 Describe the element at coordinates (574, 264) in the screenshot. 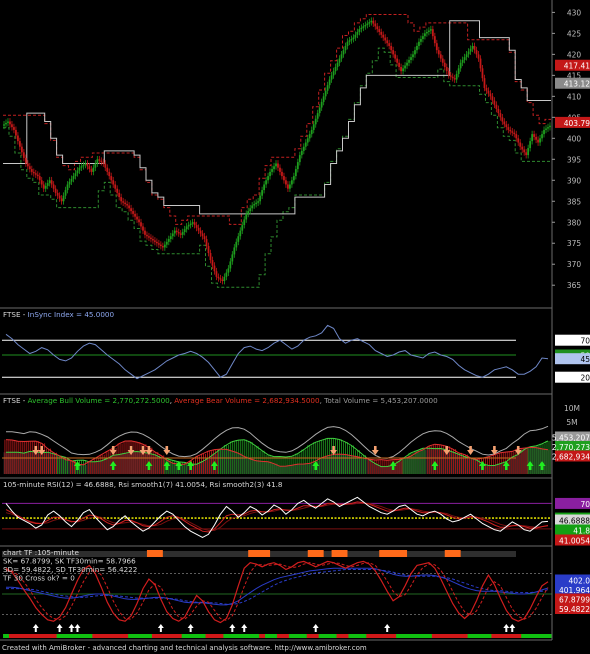

I see `price-tick-label: 370` at that location.